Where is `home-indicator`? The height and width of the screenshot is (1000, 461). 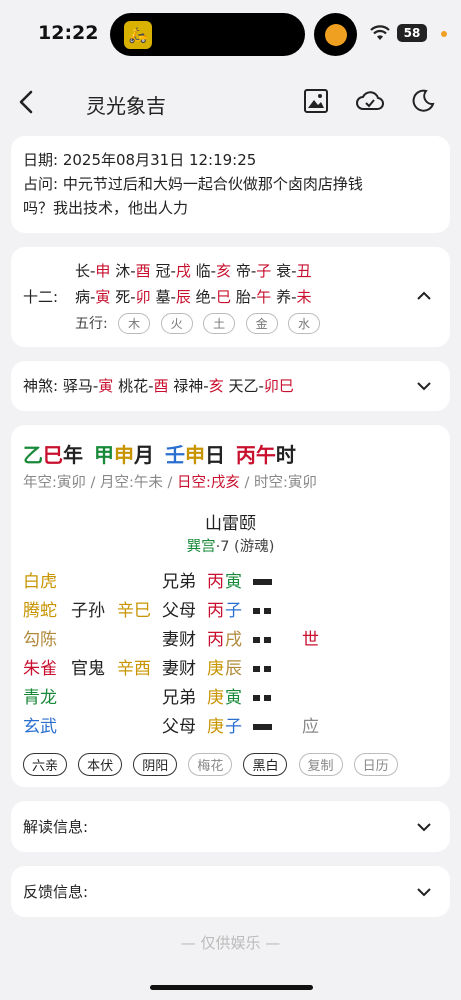
home-indicator is located at coordinates (231, 987).